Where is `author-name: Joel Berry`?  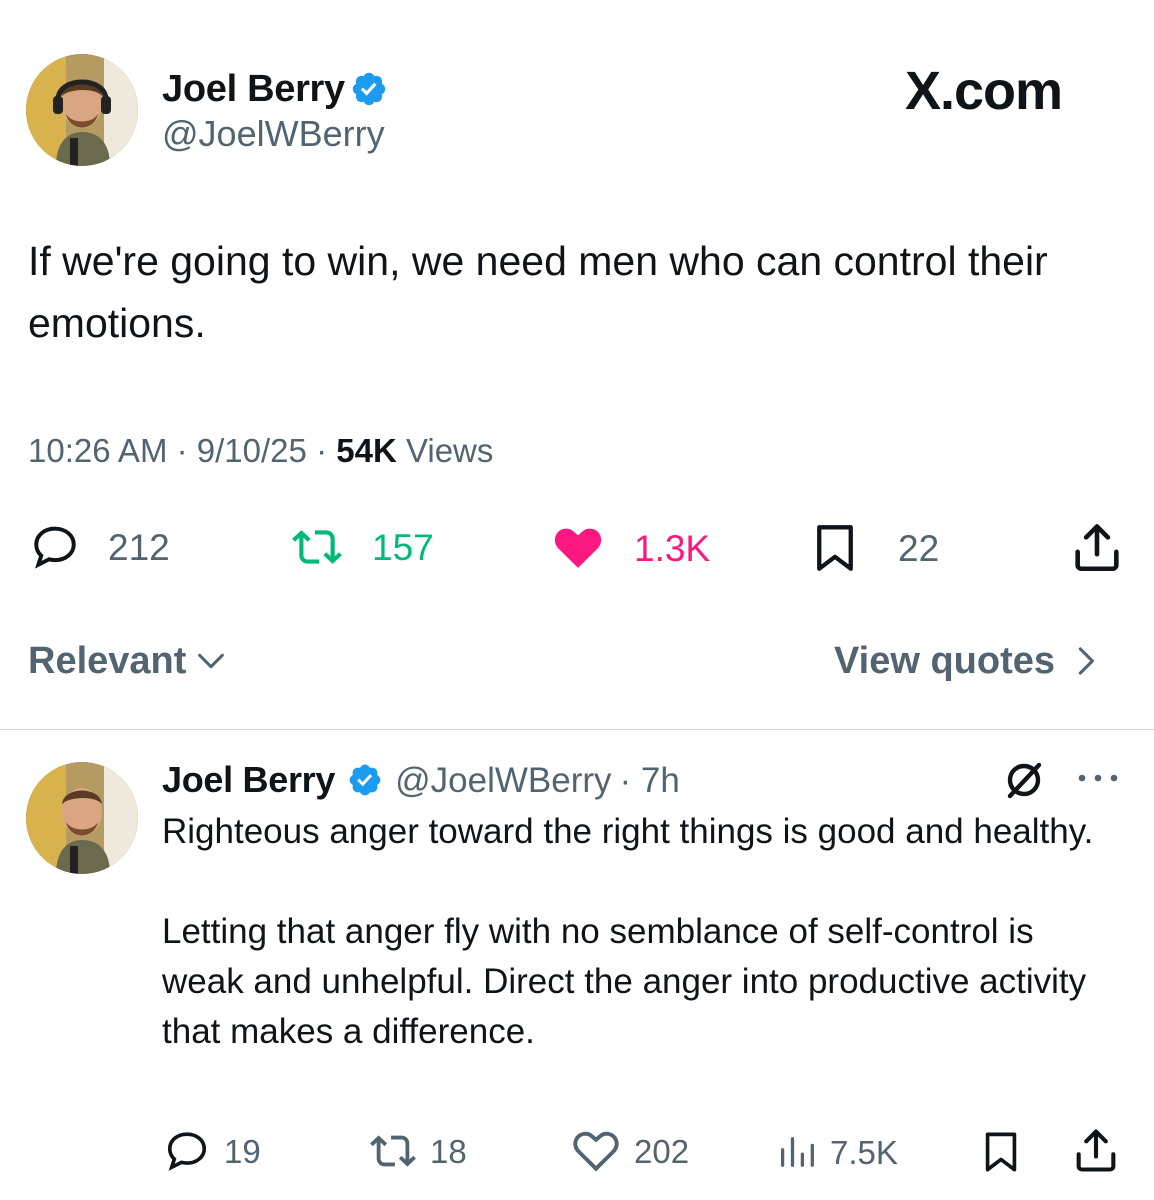
author-name: Joel Berry is located at coordinates (253, 89).